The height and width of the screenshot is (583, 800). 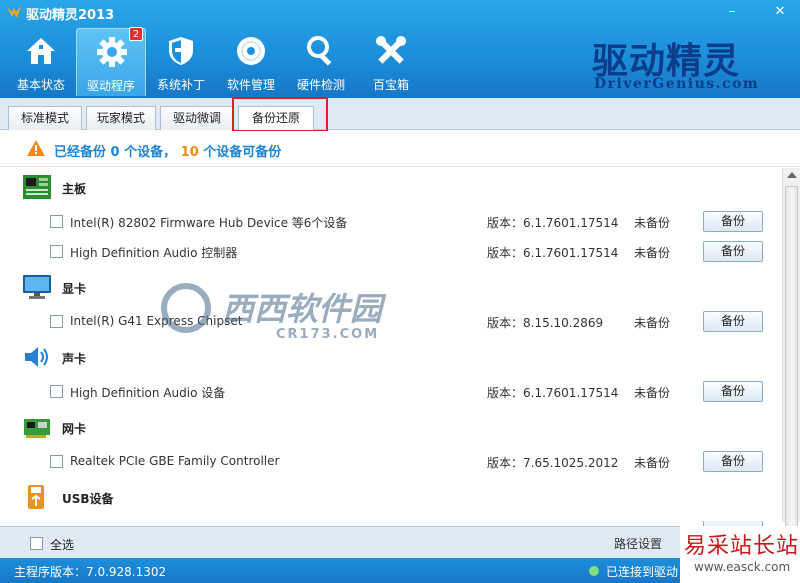 I want to click on device-name: High Definition Audio 控制器, so click(x=154, y=253).